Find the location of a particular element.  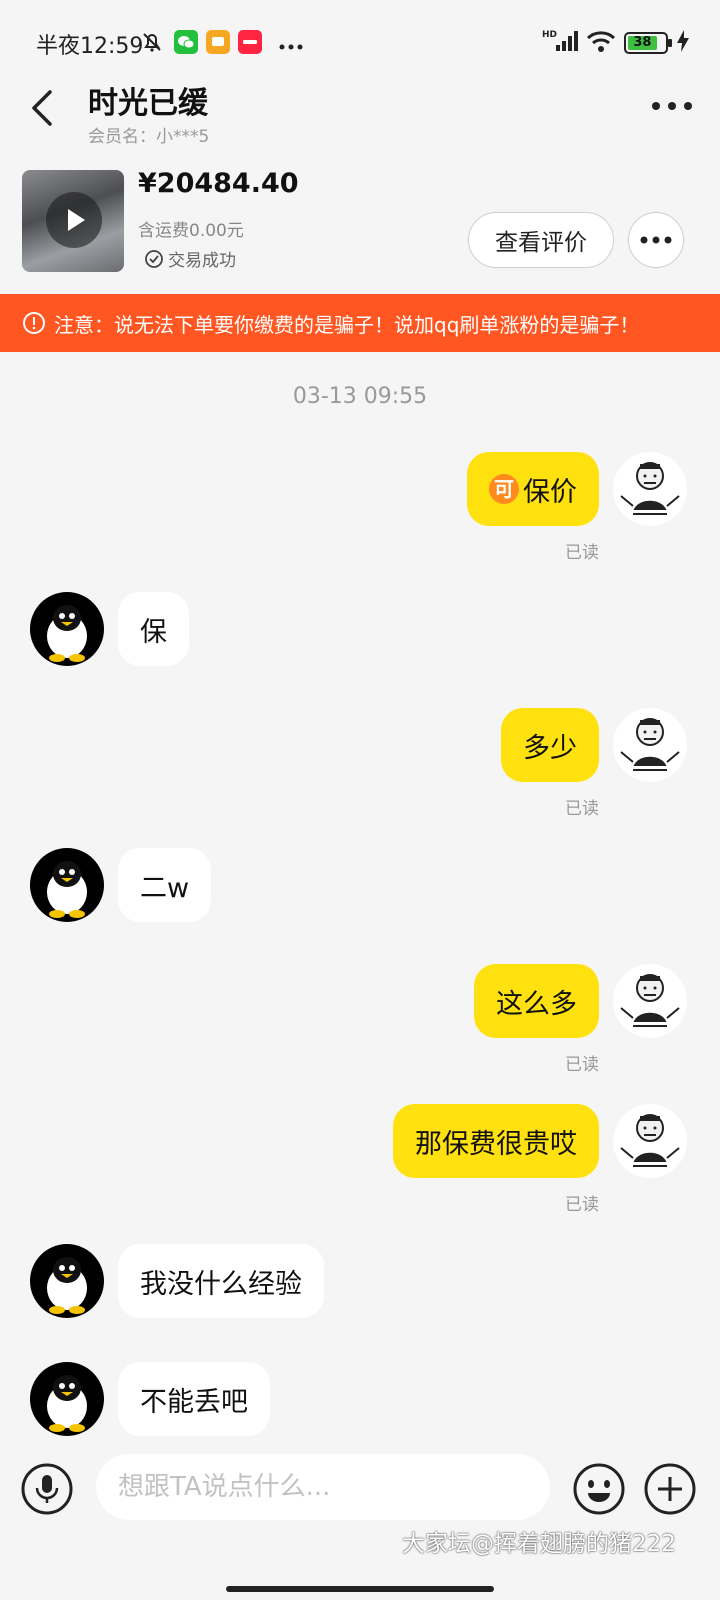

voice-button is located at coordinates (47, 1489).